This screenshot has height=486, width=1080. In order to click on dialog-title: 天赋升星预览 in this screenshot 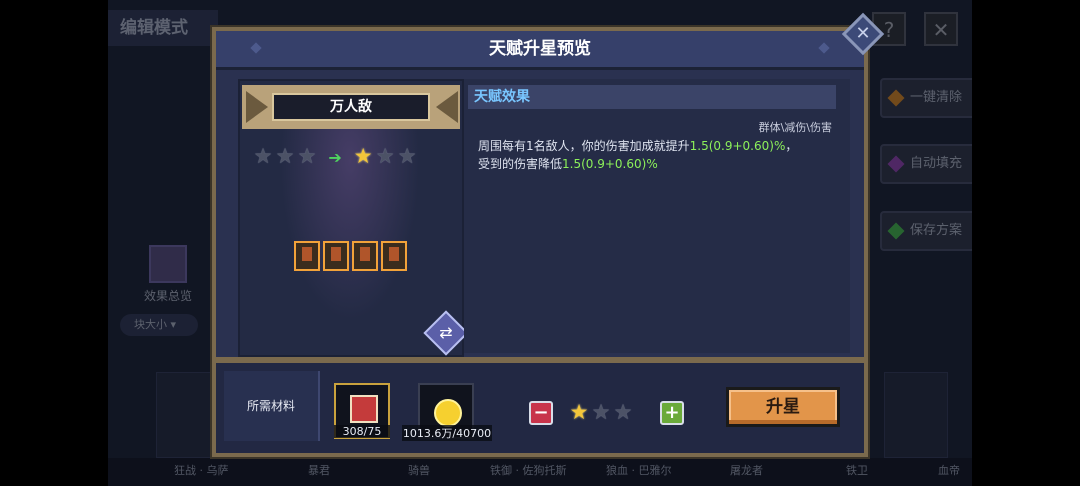, I will do `click(540, 49)`.